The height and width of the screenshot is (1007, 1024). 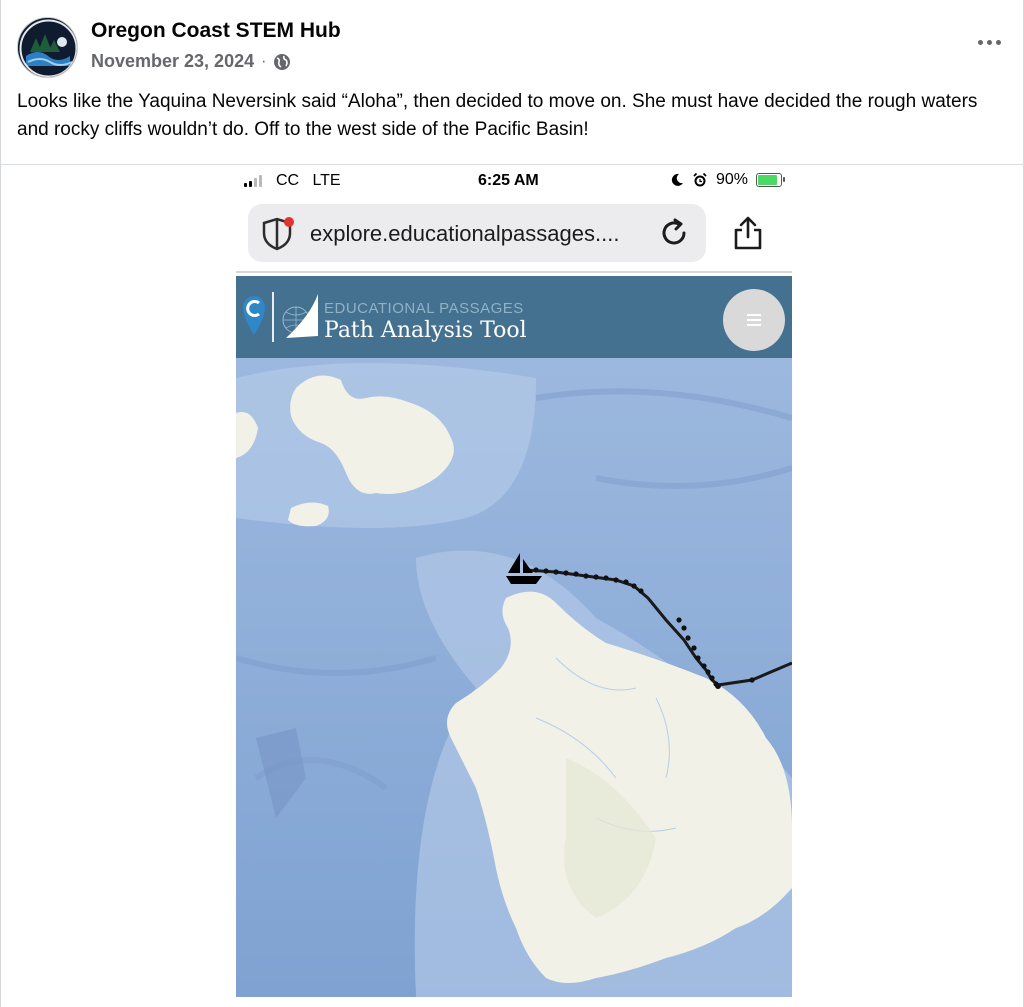 I want to click on logo-divider, so click(x=273, y=317).